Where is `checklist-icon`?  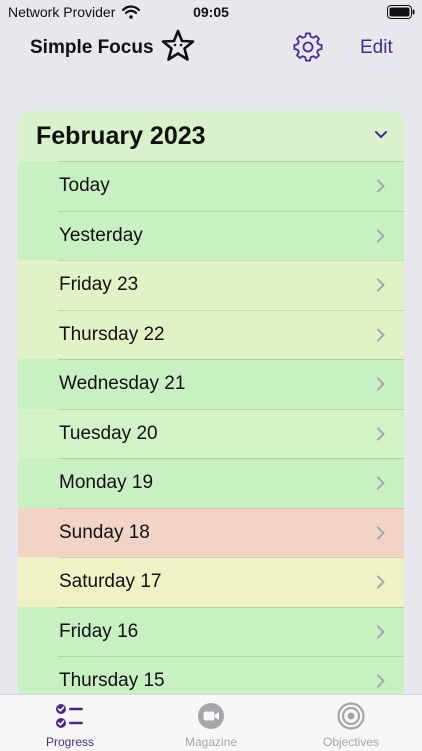 checklist-icon is located at coordinates (69, 716).